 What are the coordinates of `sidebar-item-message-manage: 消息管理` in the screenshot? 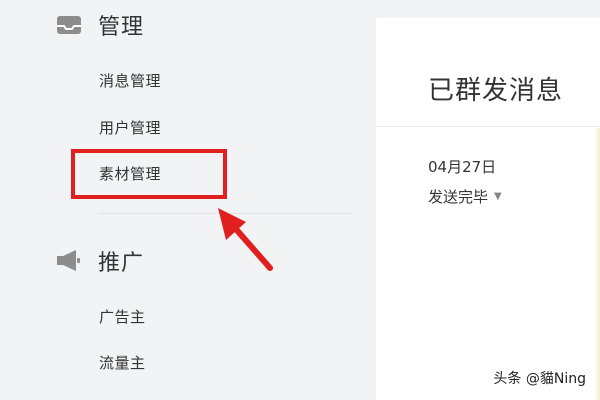 It's located at (130, 80).